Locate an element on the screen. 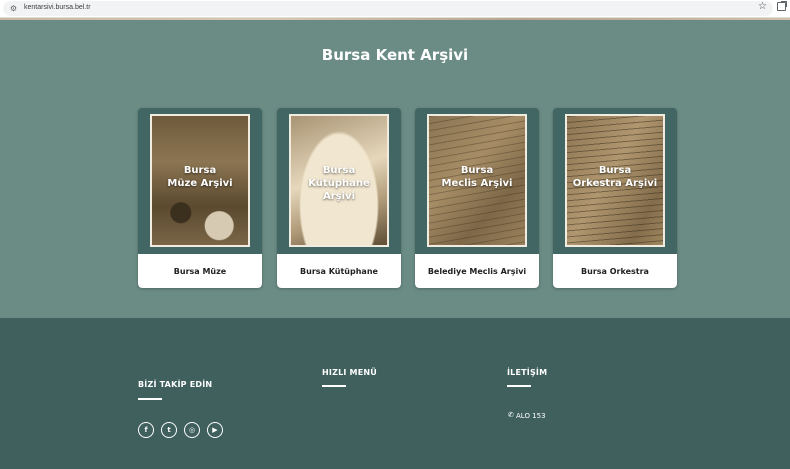 This screenshot has height=469, width=790. url-text: kentarsivi.bursa.bel.tr is located at coordinates (57, 8).